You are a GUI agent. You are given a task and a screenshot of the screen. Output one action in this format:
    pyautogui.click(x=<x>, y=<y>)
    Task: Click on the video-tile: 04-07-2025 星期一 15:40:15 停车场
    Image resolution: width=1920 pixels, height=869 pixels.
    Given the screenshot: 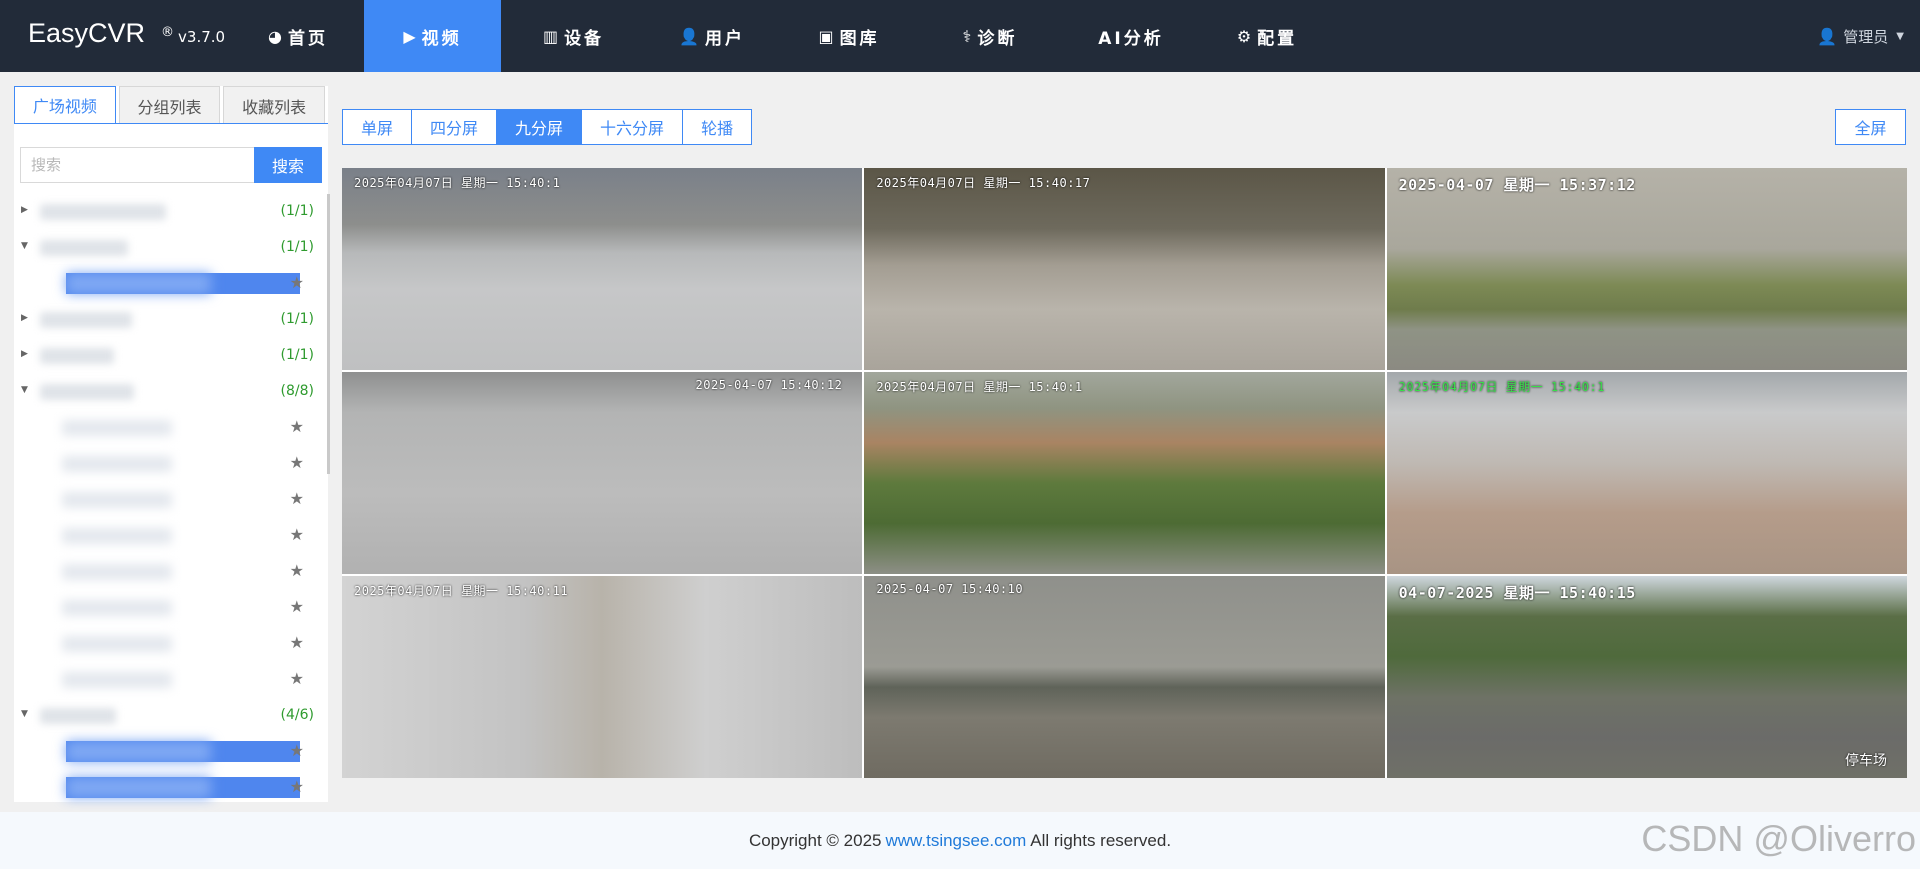 What is the action you would take?
    pyautogui.click(x=1646, y=677)
    